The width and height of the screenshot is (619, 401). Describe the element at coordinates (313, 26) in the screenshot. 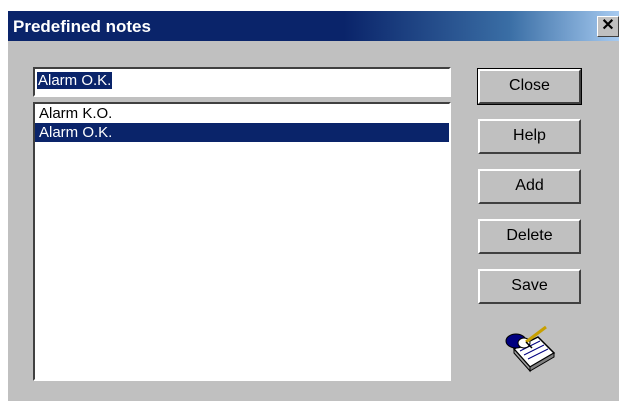

I see `title-bar: Predefined notes ✕` at that location.